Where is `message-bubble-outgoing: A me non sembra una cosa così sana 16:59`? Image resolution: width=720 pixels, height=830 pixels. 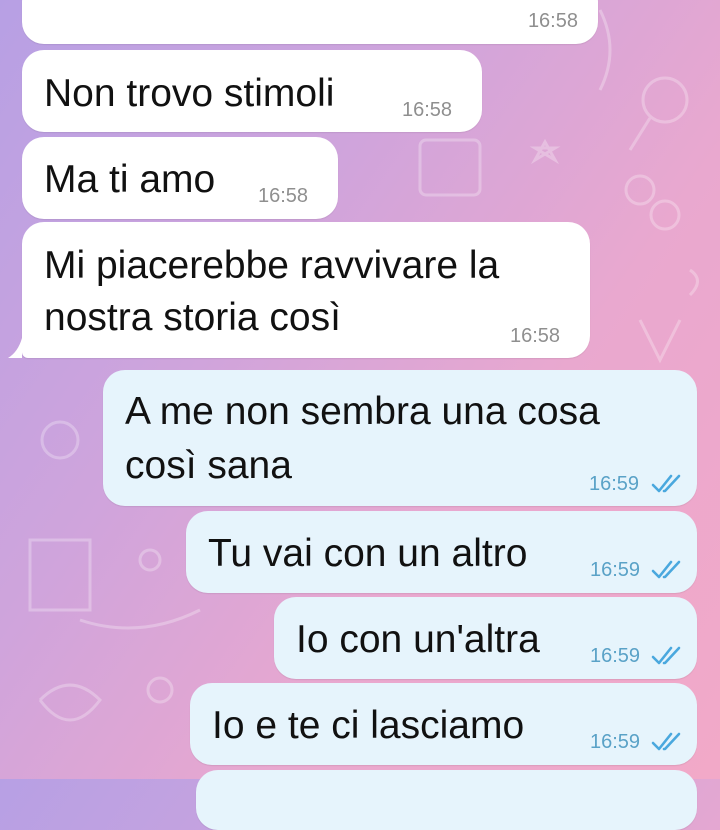
message-bubble-outgoing: A me non sembra una cosa così sana 16:59 is located at coordinates (400, 438).